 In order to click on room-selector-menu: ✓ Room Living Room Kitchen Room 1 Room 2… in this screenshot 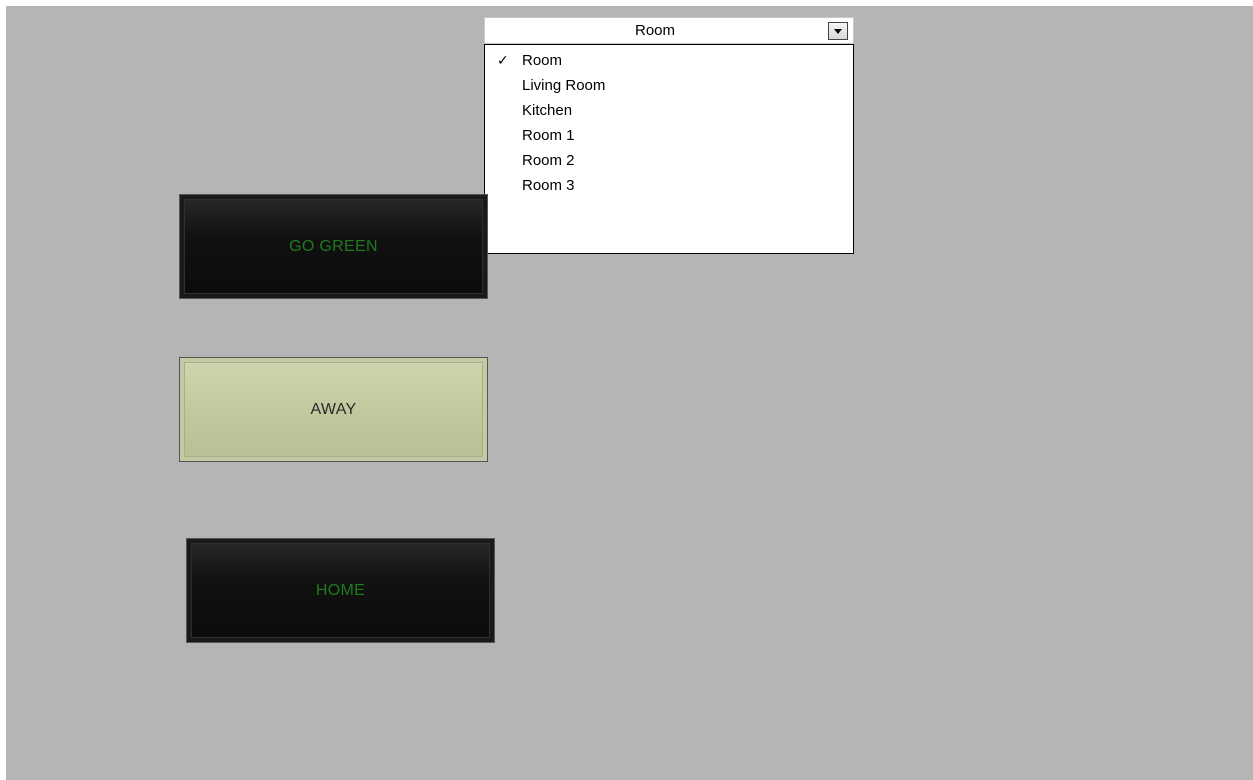, I will do `click(669, 149)`.